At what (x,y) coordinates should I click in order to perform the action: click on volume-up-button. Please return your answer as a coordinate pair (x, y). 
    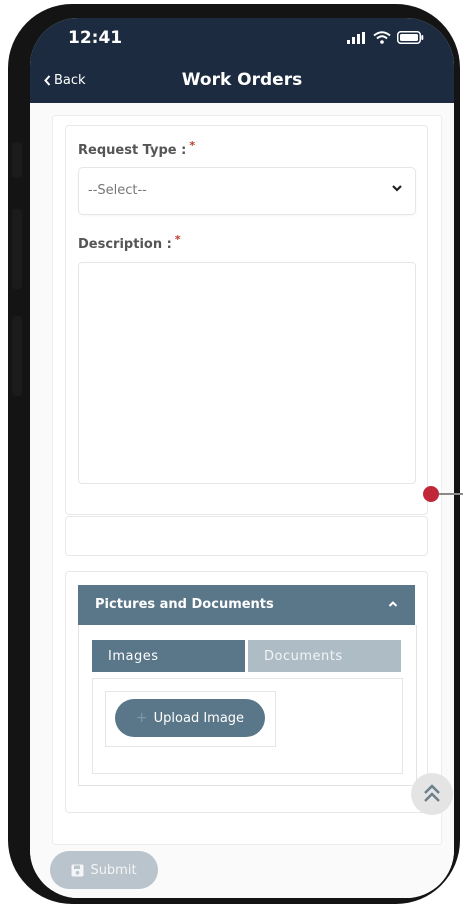
    Looking at the image, I should click on (17, 249).